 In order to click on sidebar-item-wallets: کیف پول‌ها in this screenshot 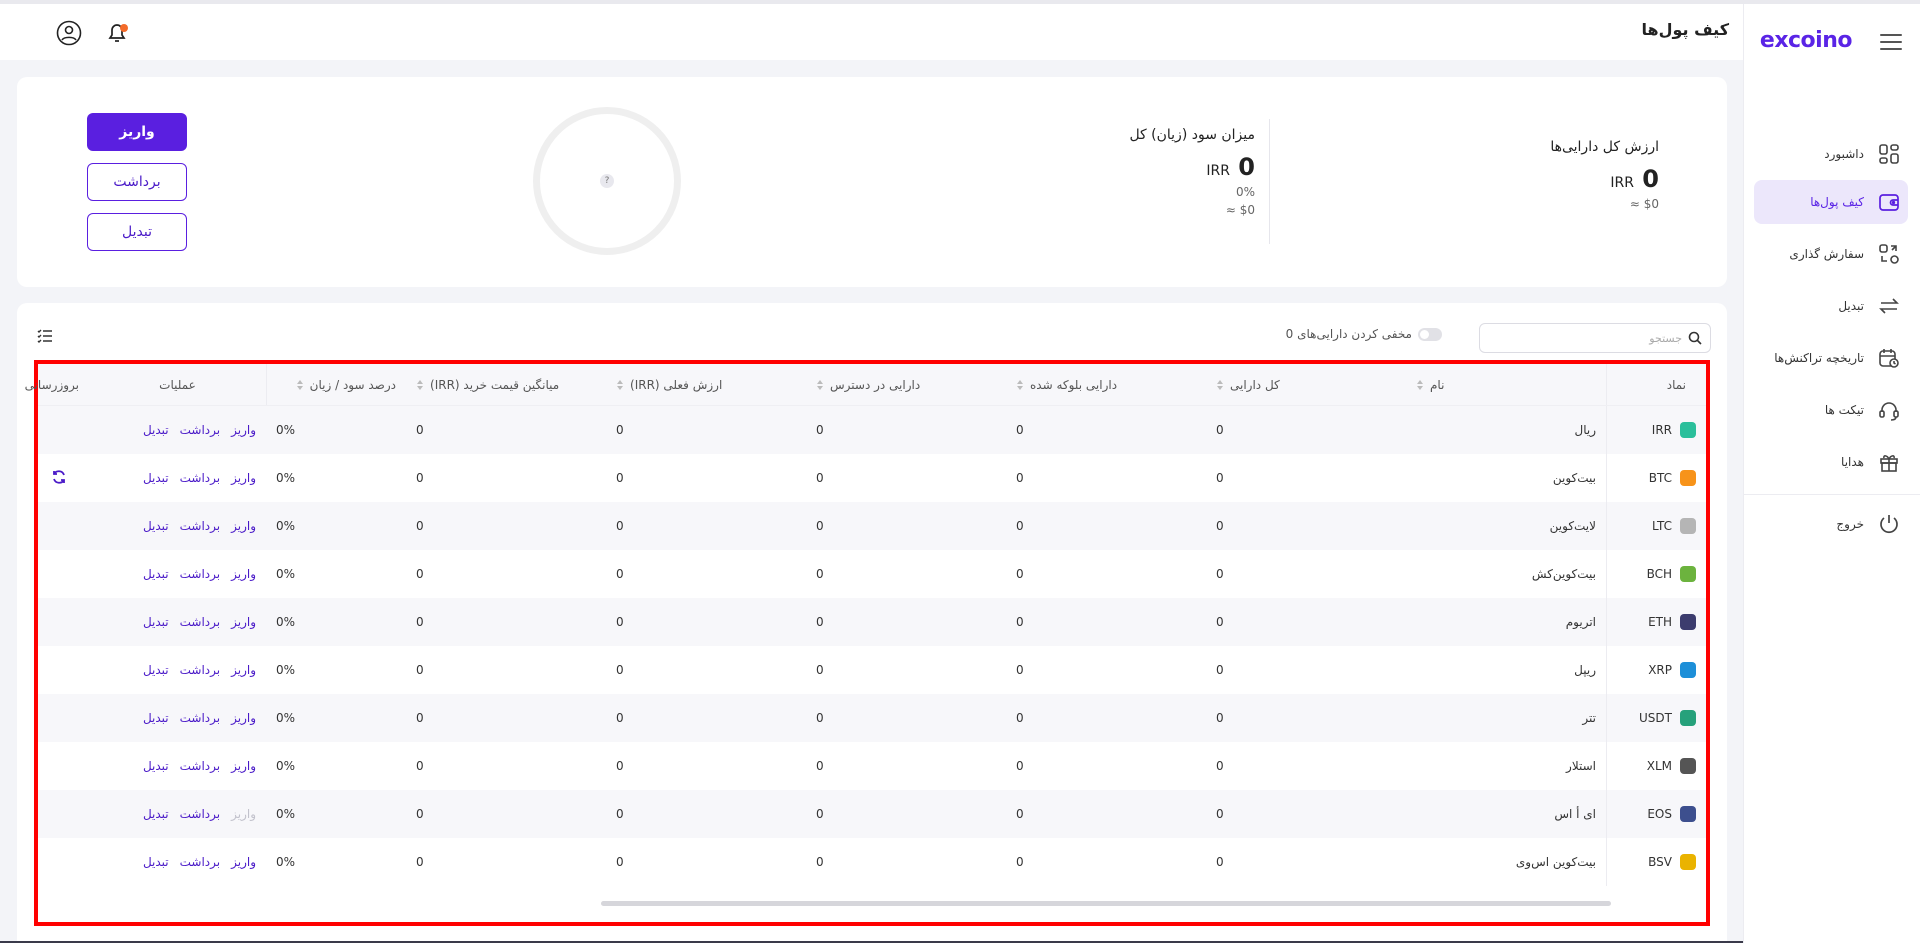, I will do `click(1831, 202)`.